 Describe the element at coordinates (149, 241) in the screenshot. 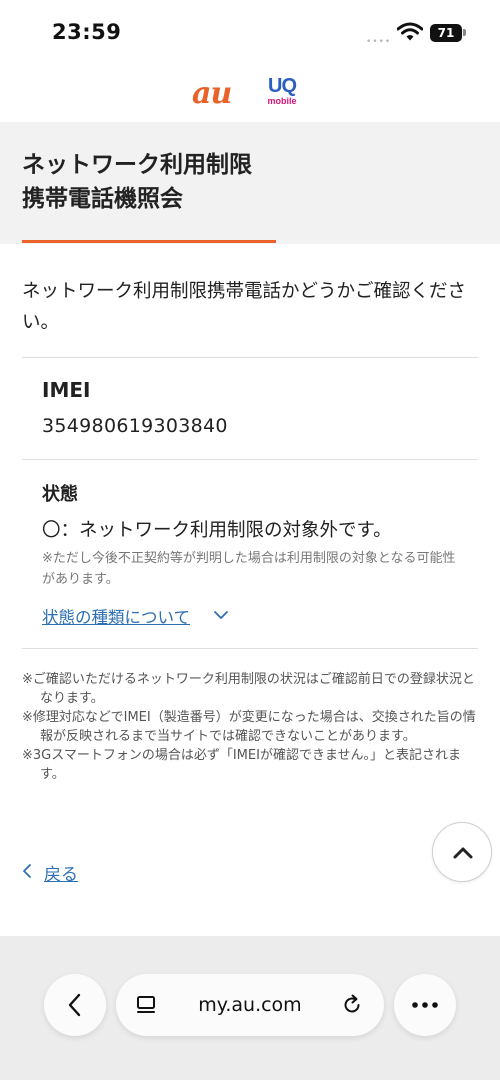

I see `title-accent-underline` at that location.